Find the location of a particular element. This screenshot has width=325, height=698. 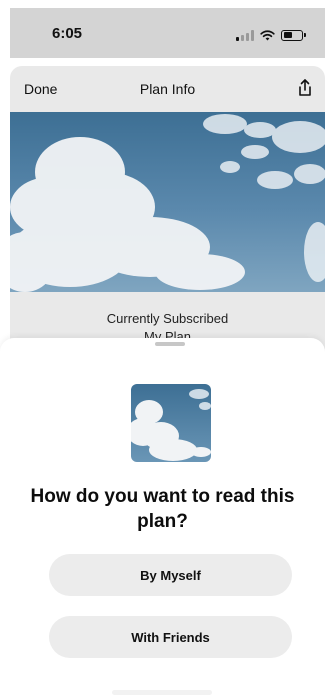

plan-thumbnail is located at coordinates (171, 423).